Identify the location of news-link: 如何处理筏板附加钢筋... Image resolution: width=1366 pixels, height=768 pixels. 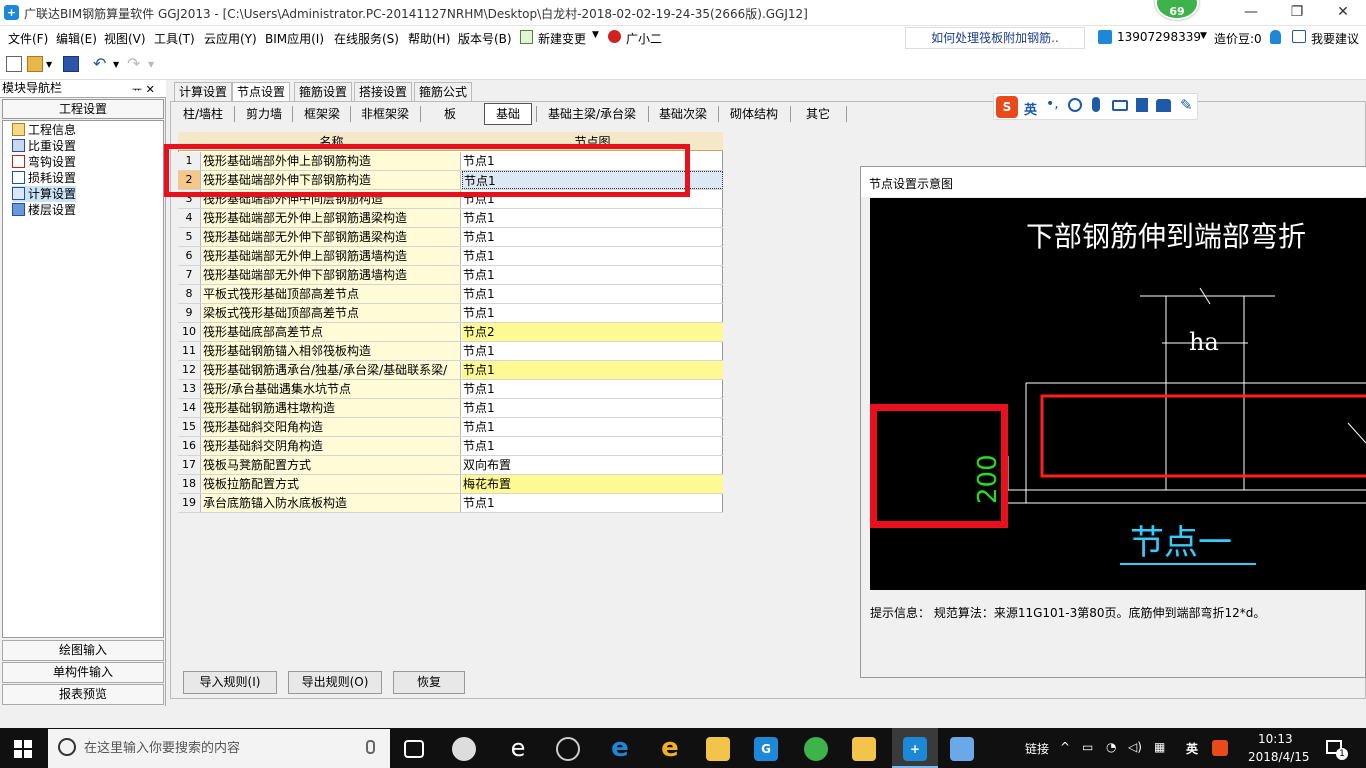
(995, 38).